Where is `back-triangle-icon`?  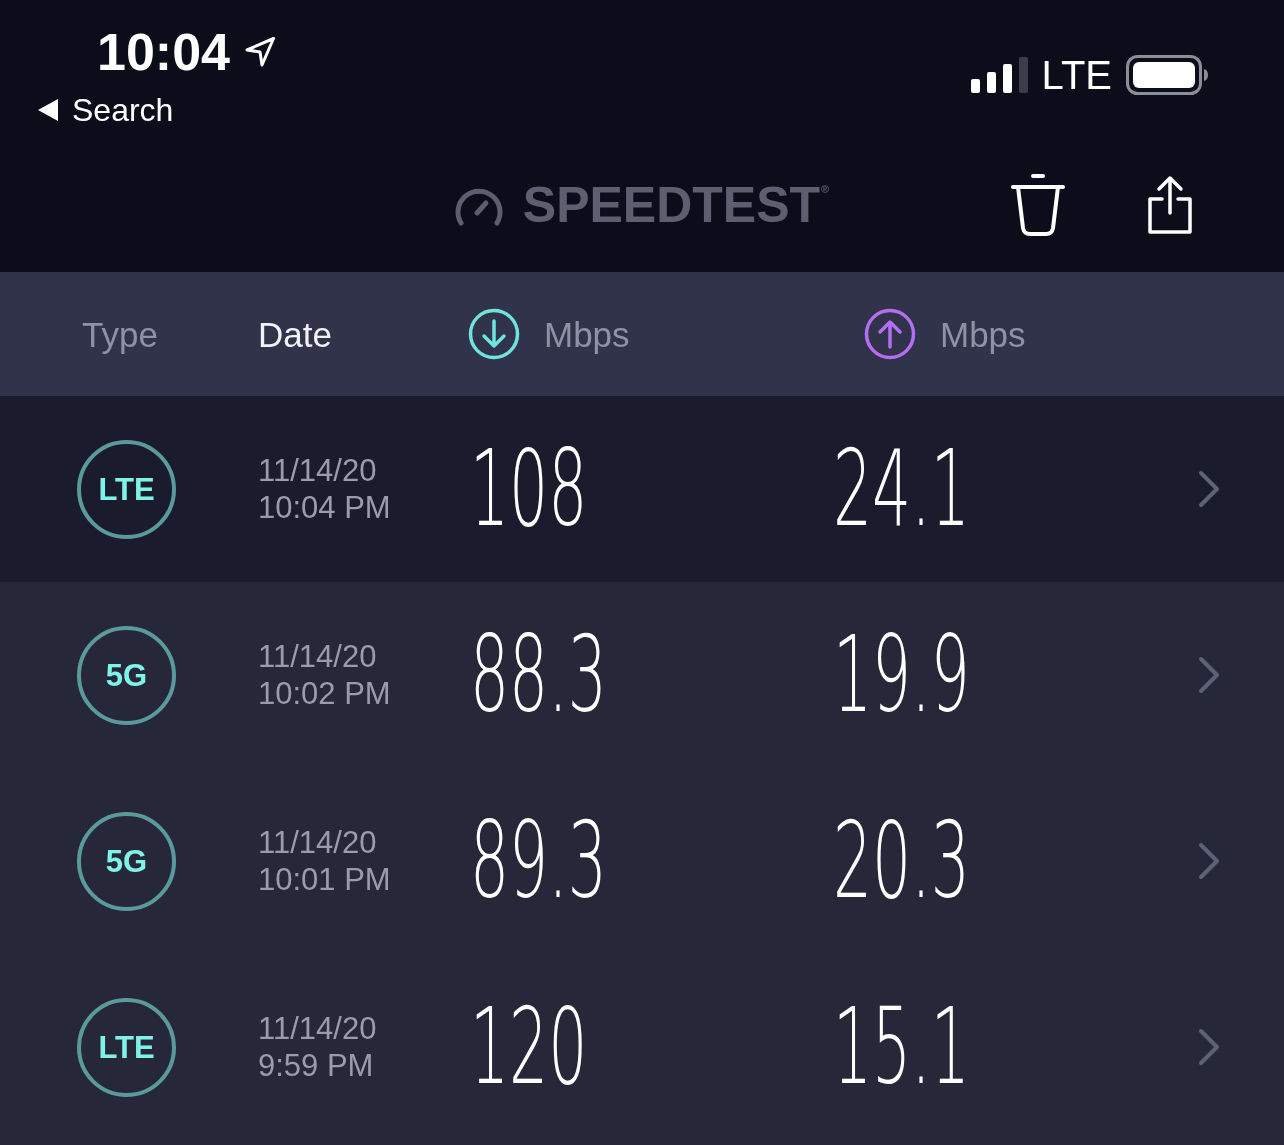
back-triangle-icon is located at coordinates (48, 110).